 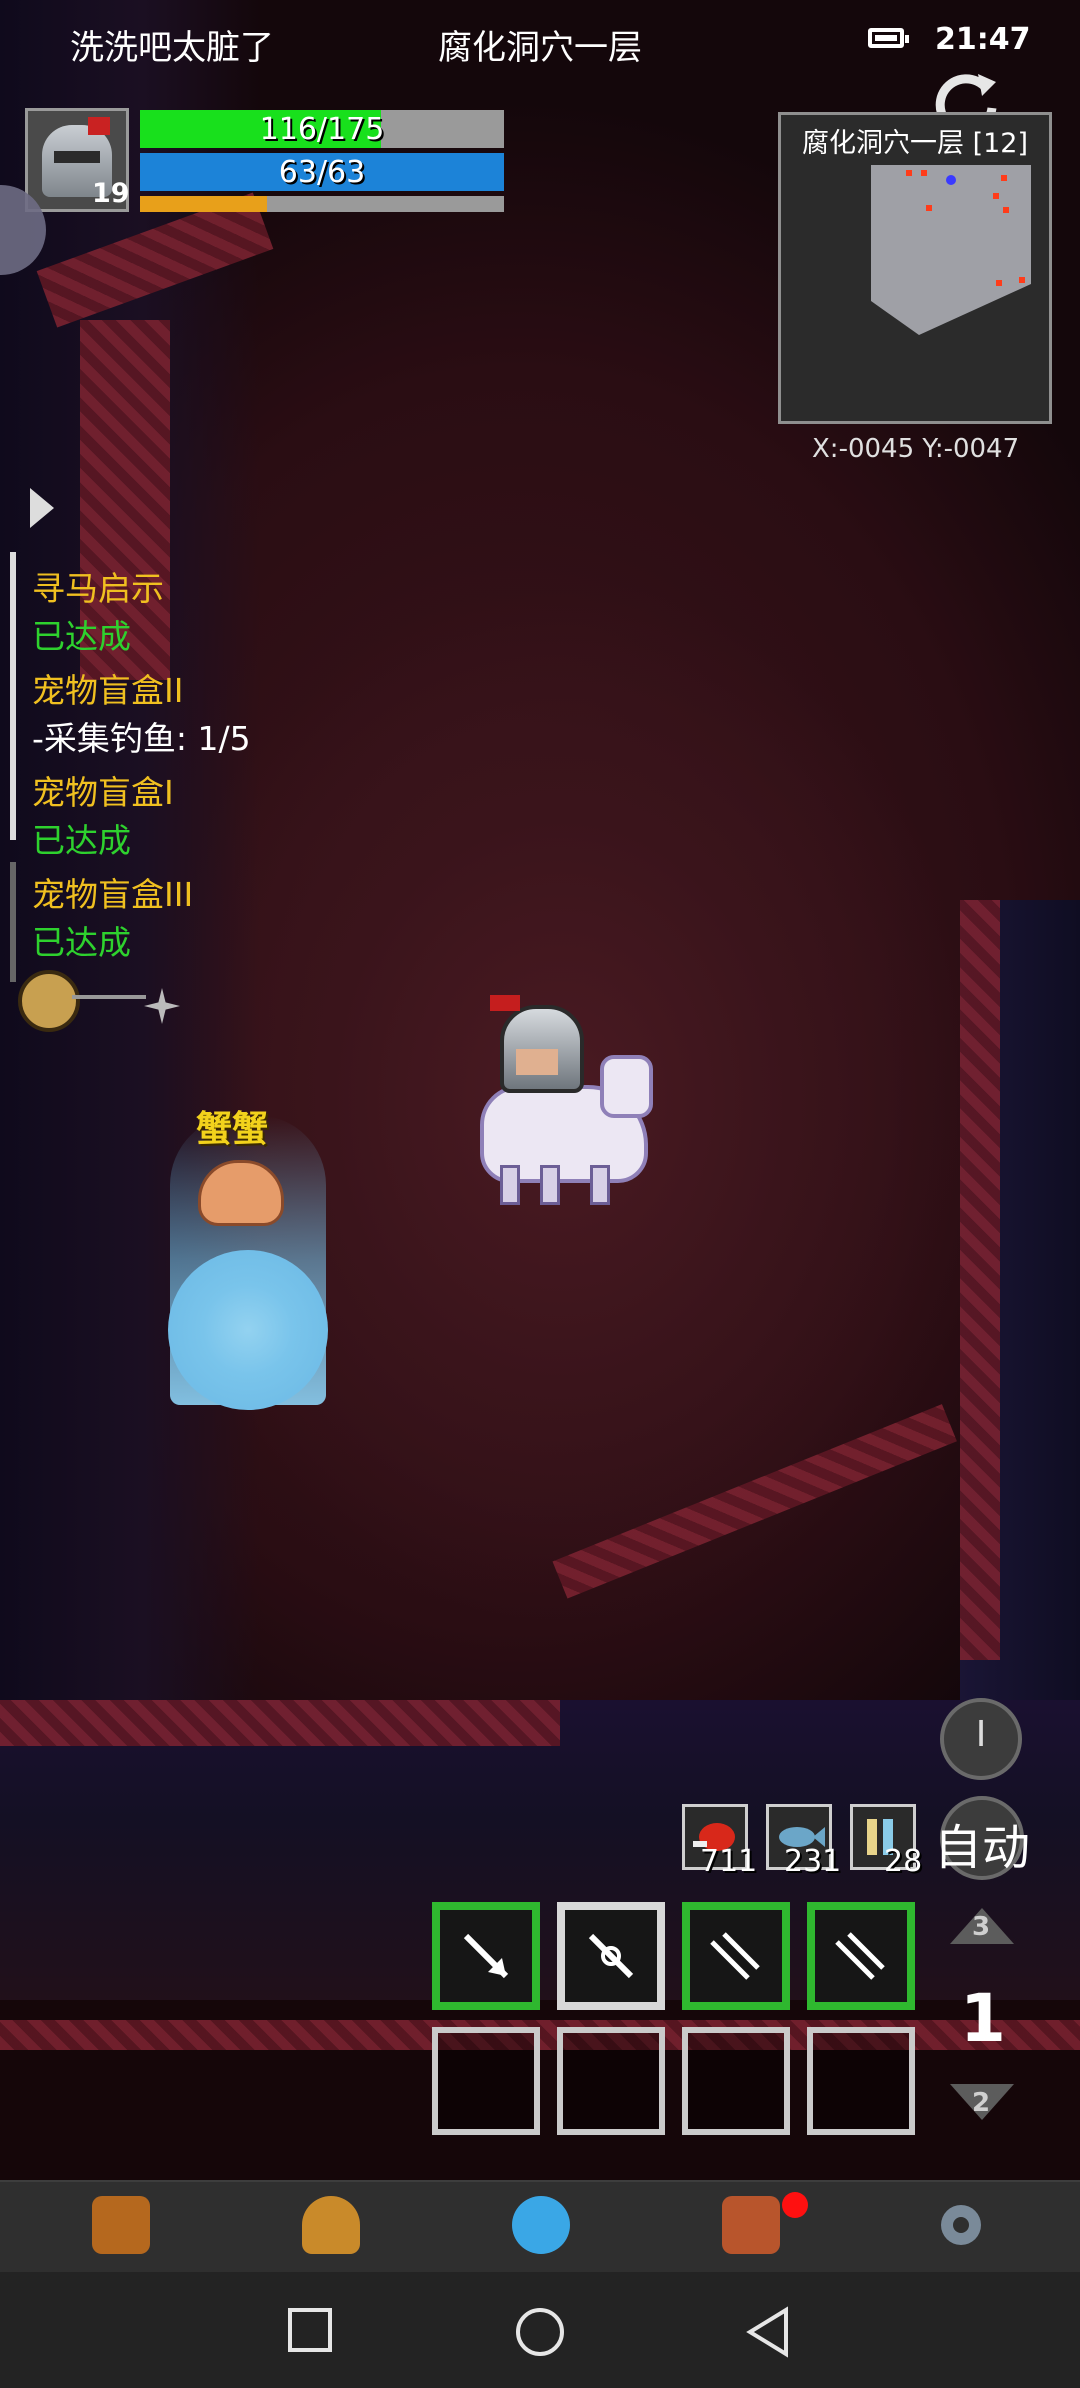 What do you see at coordinates (916, 449) in the screenshot?
I see `coordinates: X:-0045 Y:-0047` at bounding box center [916, 449].